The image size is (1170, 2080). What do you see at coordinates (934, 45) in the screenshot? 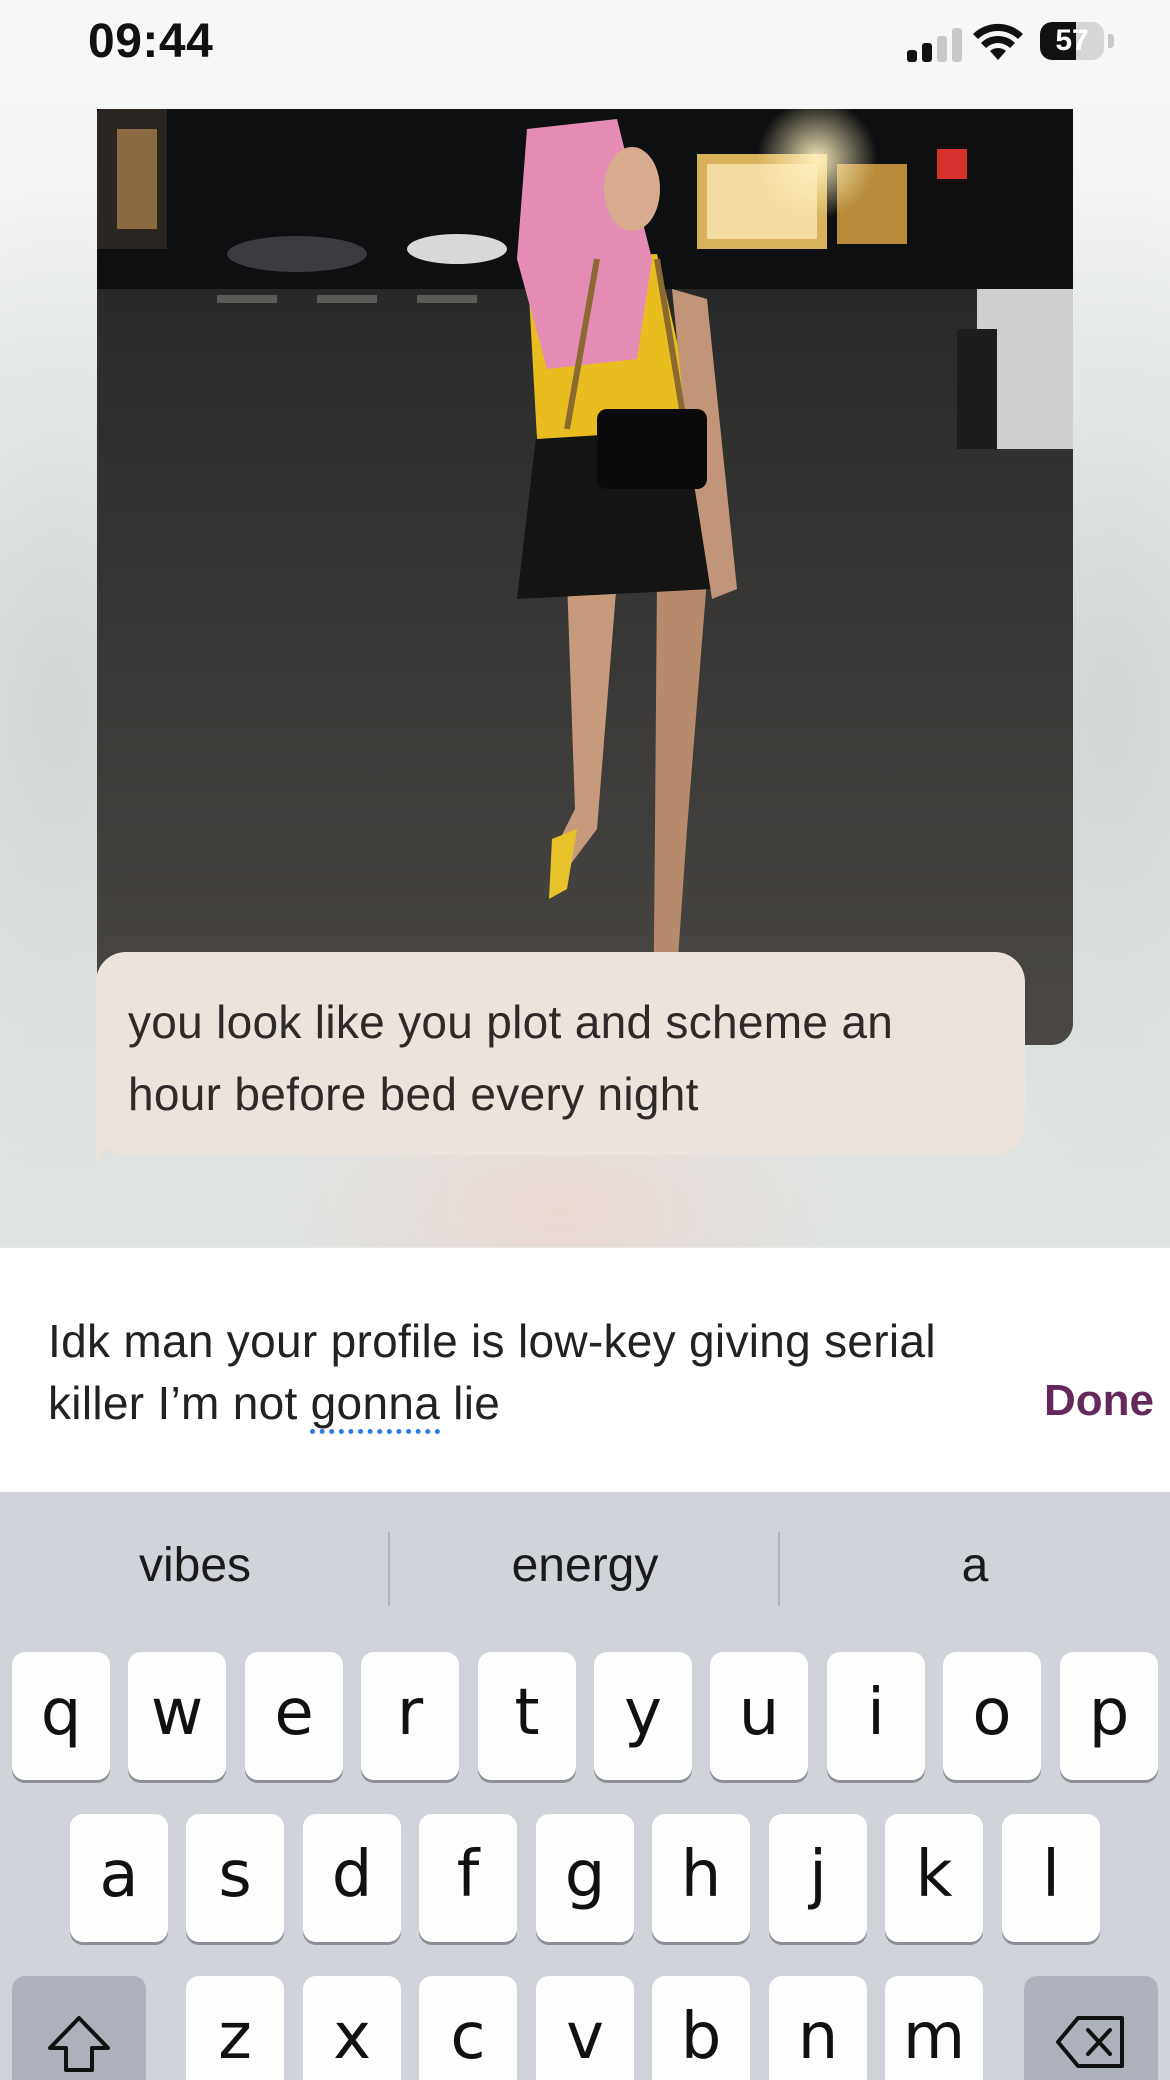
I see `cellular-signal-icon` at bounding box center [934, 45].